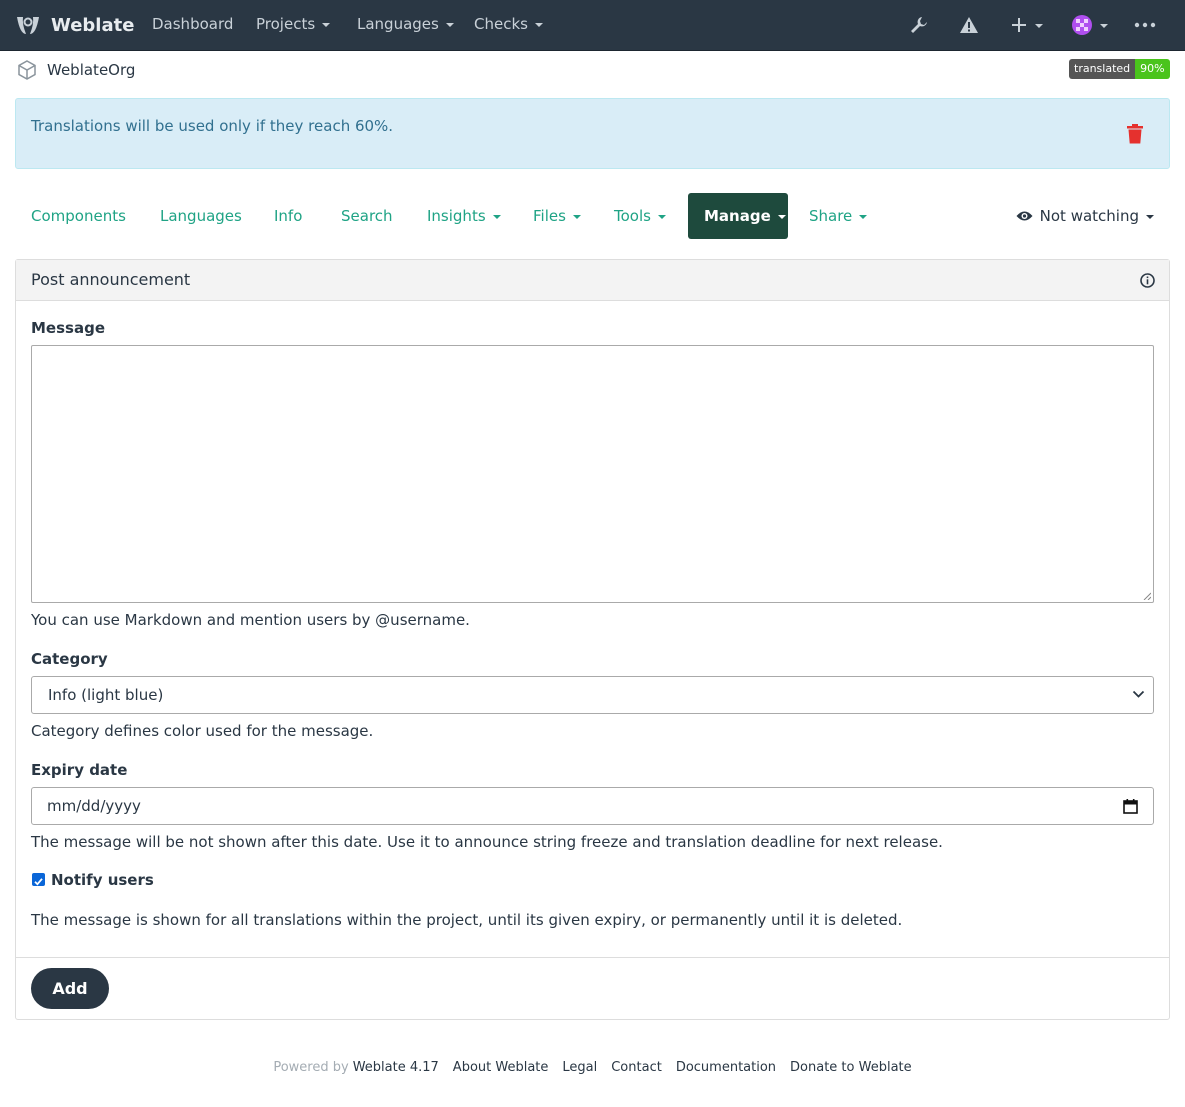  I want to click on tab-label: Components, so click(78, 216).